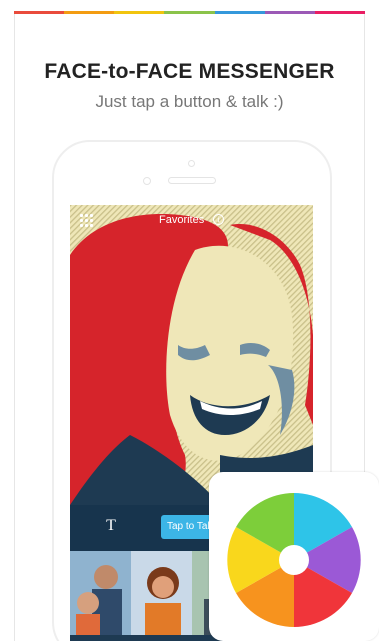 This screenshot has width=379, height=641. What do you see at coordinates (192, 180) in the screenshot?
I see `phone-speaker` at bounding box center [192, 180].